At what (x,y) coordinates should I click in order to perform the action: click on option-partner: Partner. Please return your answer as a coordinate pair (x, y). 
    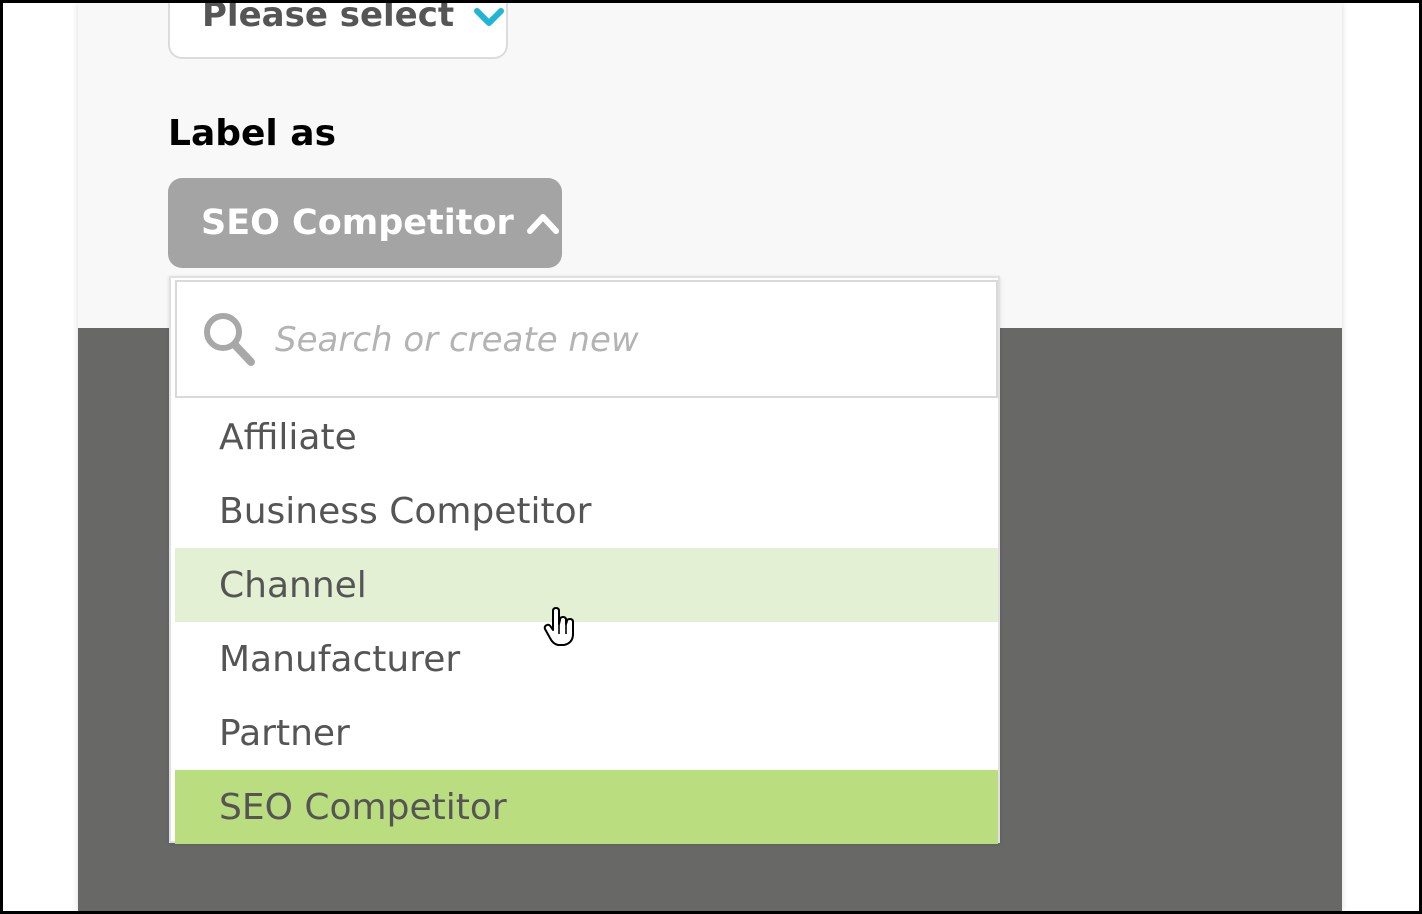
    Looking at the image, I should click on (586, 733).